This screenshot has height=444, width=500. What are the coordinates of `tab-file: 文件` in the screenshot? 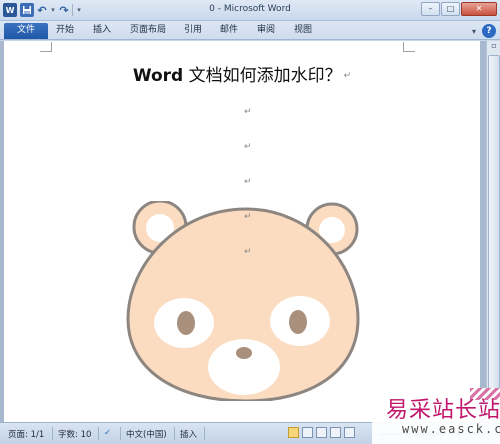 It's located at (26, 31).